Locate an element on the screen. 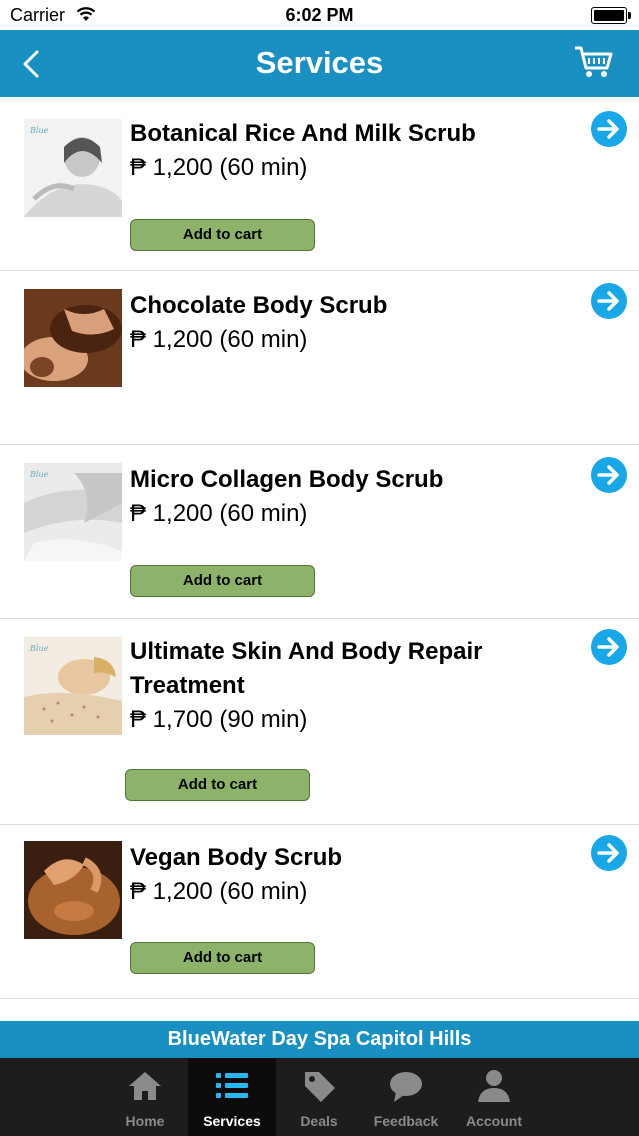  status-bar: Carrier 6:02 PM is located at coordinates (319, 15).